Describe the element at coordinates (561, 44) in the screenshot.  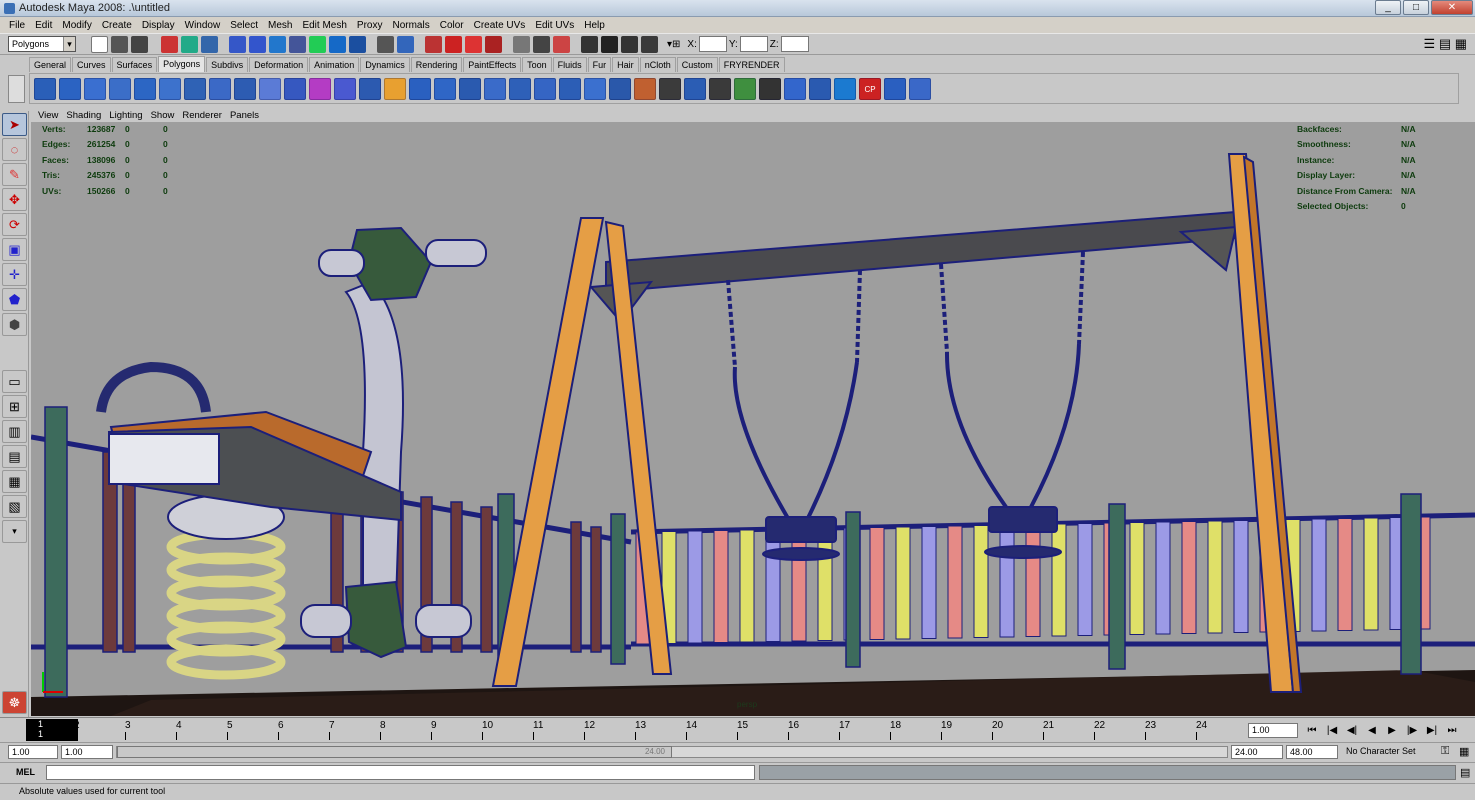
I see `render-current-frame-icon` at that location.